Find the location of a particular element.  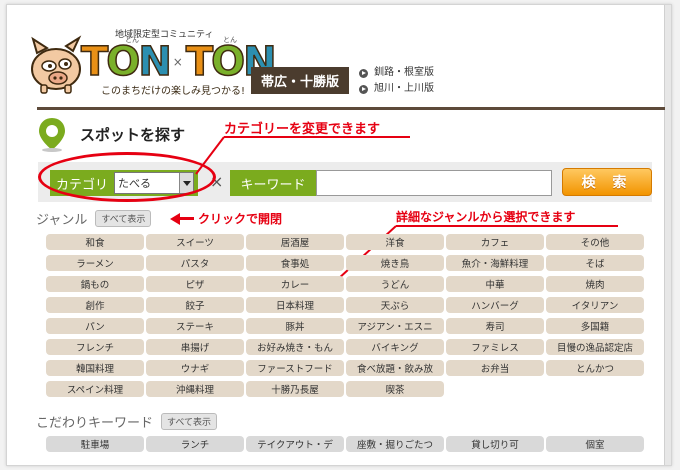

genre-tag: 魚介・海鮮料理 is located at coordinates (495, 263).